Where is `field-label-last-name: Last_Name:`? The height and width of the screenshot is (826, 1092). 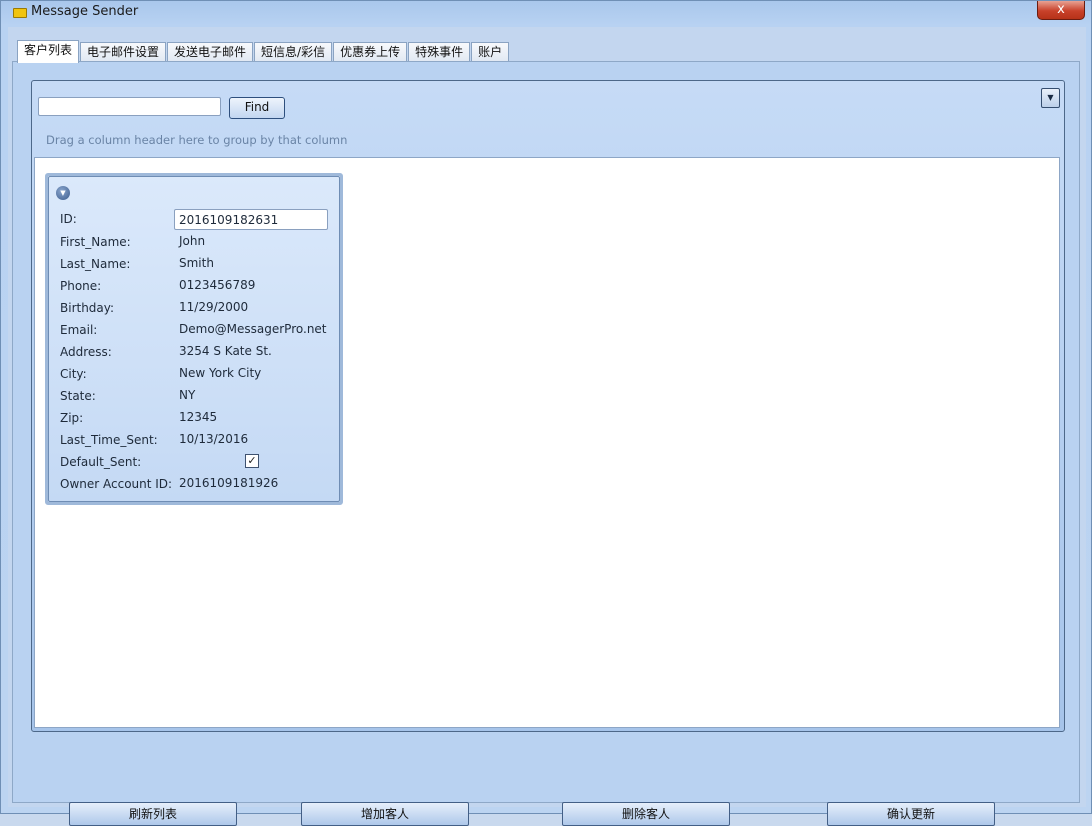
field-label-last-name: Last_Name: is located at coordinates (95, 264).